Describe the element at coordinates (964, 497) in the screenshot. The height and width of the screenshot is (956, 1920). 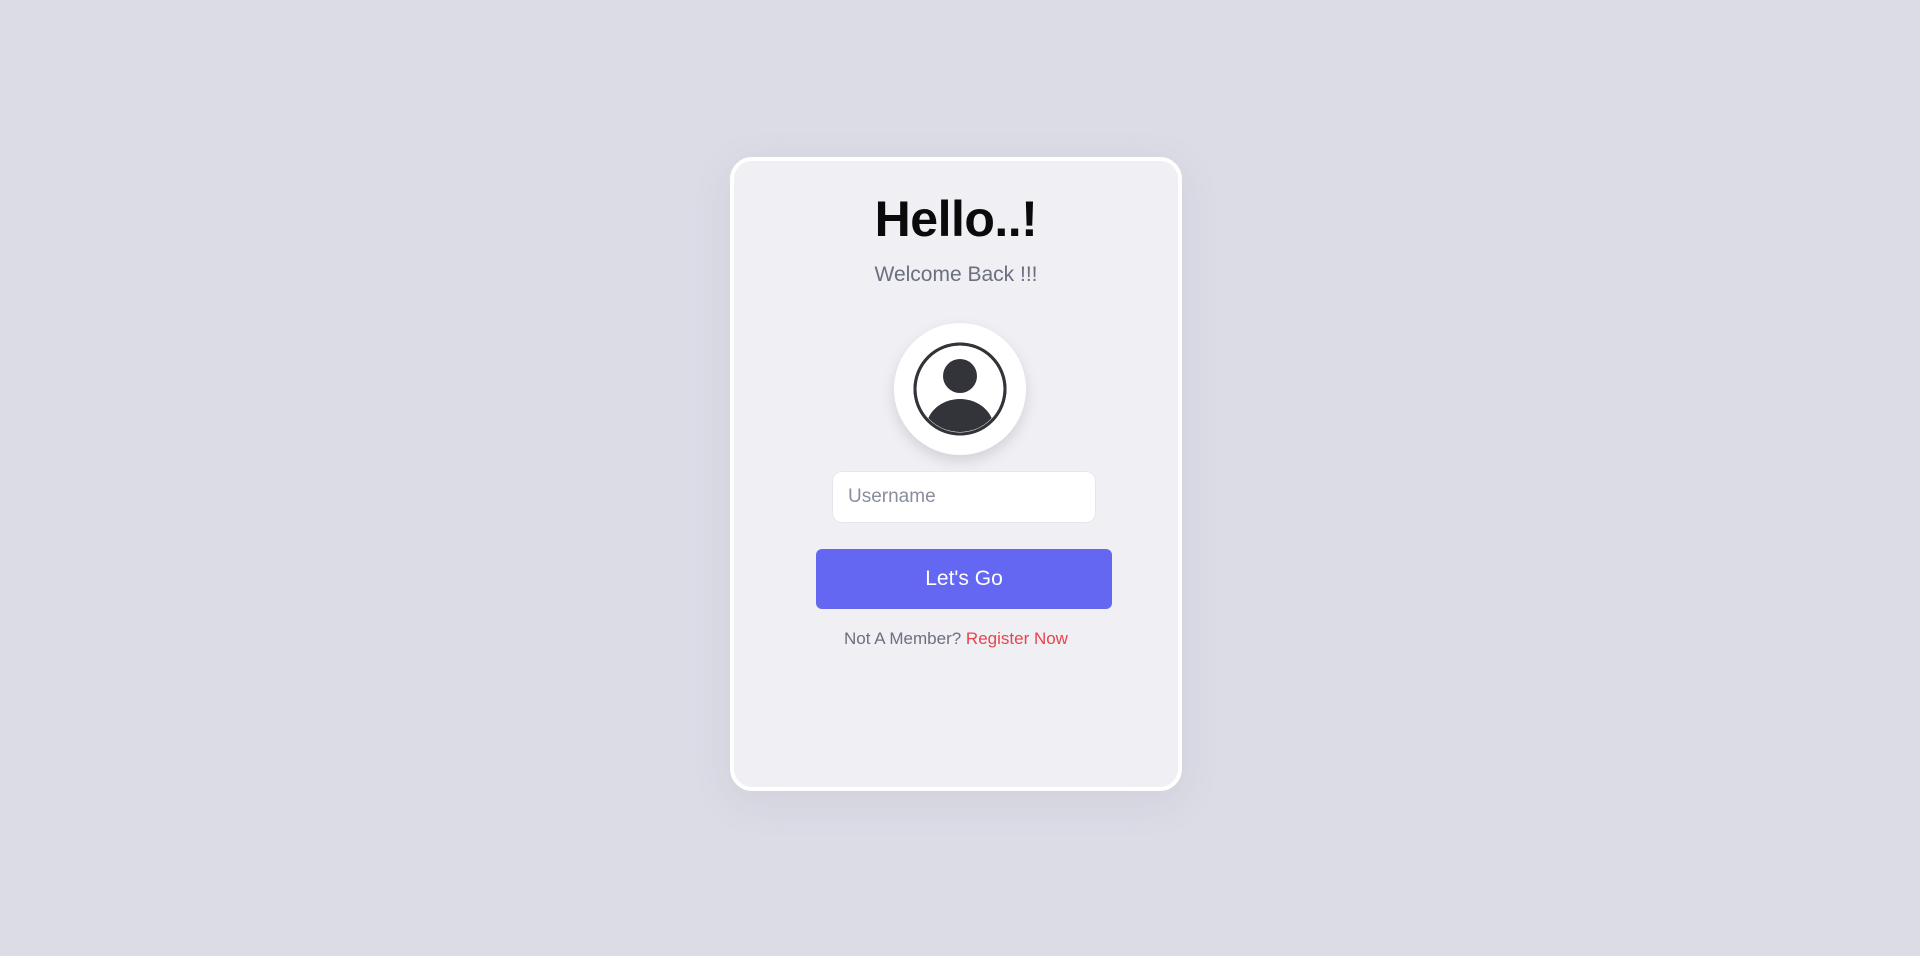
I see `username-input` at that location.